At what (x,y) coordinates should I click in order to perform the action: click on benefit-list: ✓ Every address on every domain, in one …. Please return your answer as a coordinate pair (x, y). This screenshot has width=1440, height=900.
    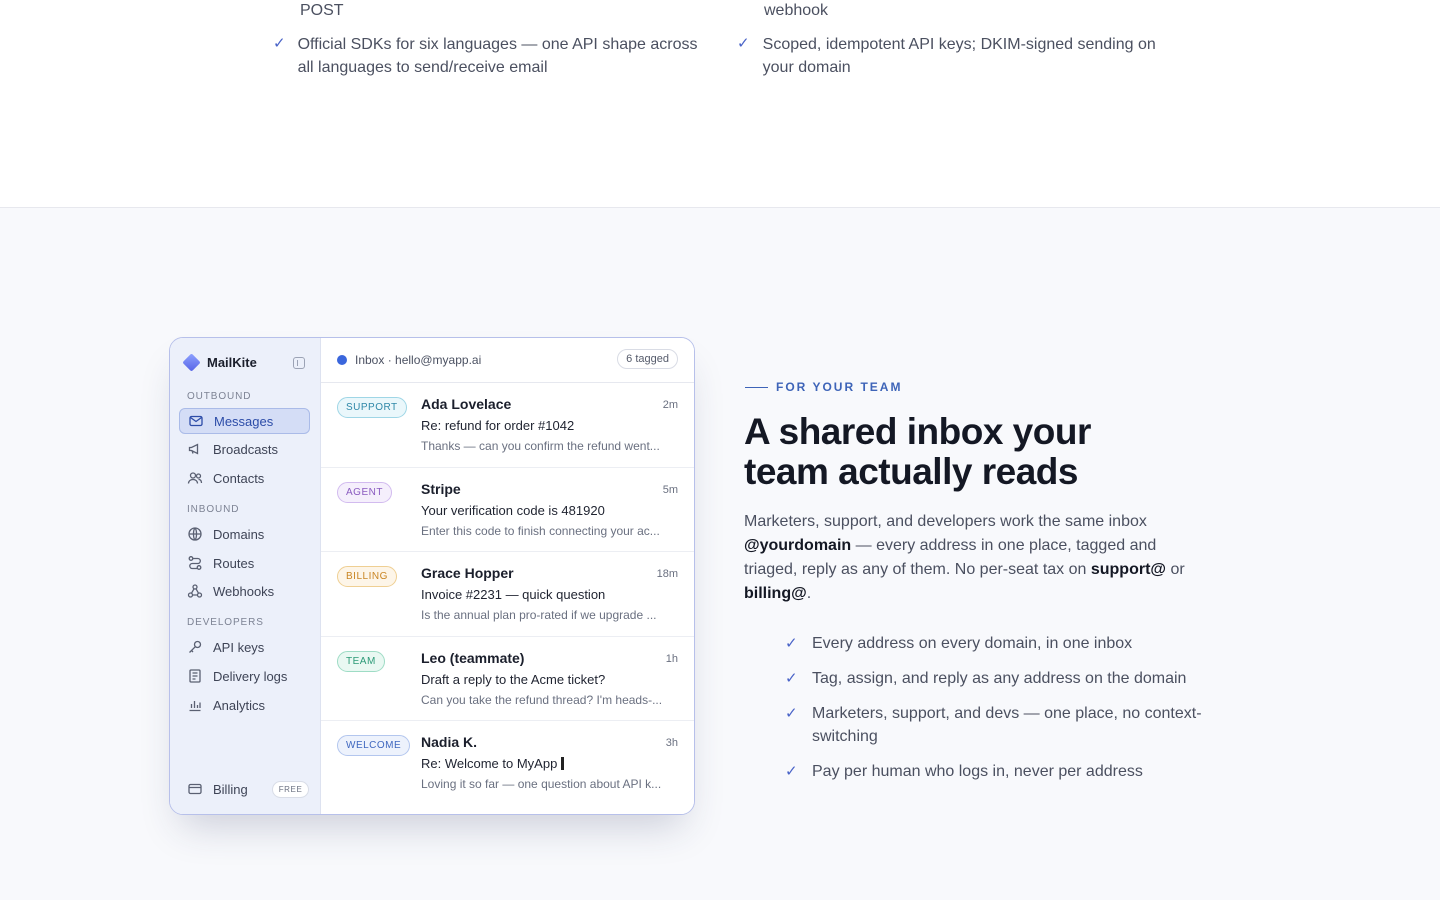
    Looking at the image, I should click on (1005, 713).